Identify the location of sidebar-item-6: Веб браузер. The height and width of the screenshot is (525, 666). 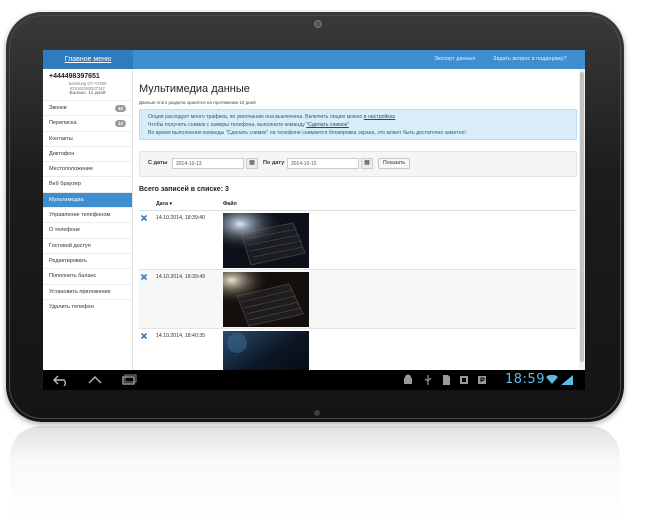
(87, 183).